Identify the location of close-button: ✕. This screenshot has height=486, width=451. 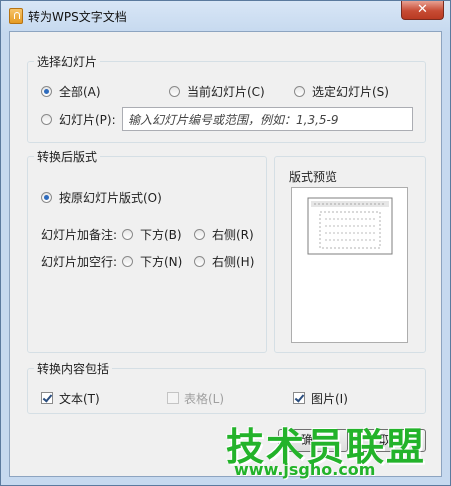
(422, 10).